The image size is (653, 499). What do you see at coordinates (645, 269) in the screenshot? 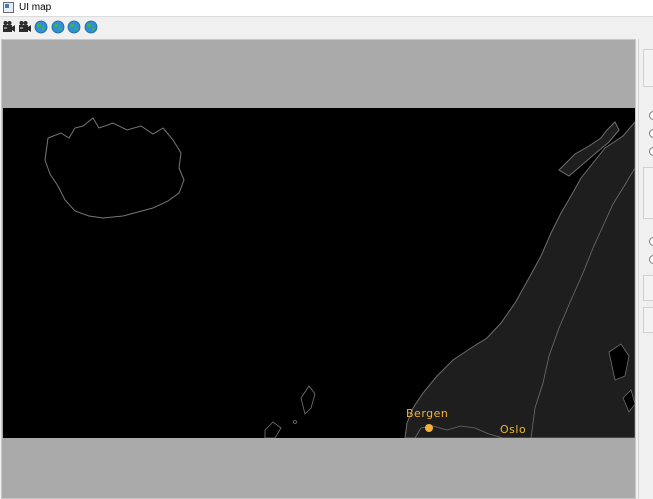
I see `side-panel` at bounding box center [645, 269].